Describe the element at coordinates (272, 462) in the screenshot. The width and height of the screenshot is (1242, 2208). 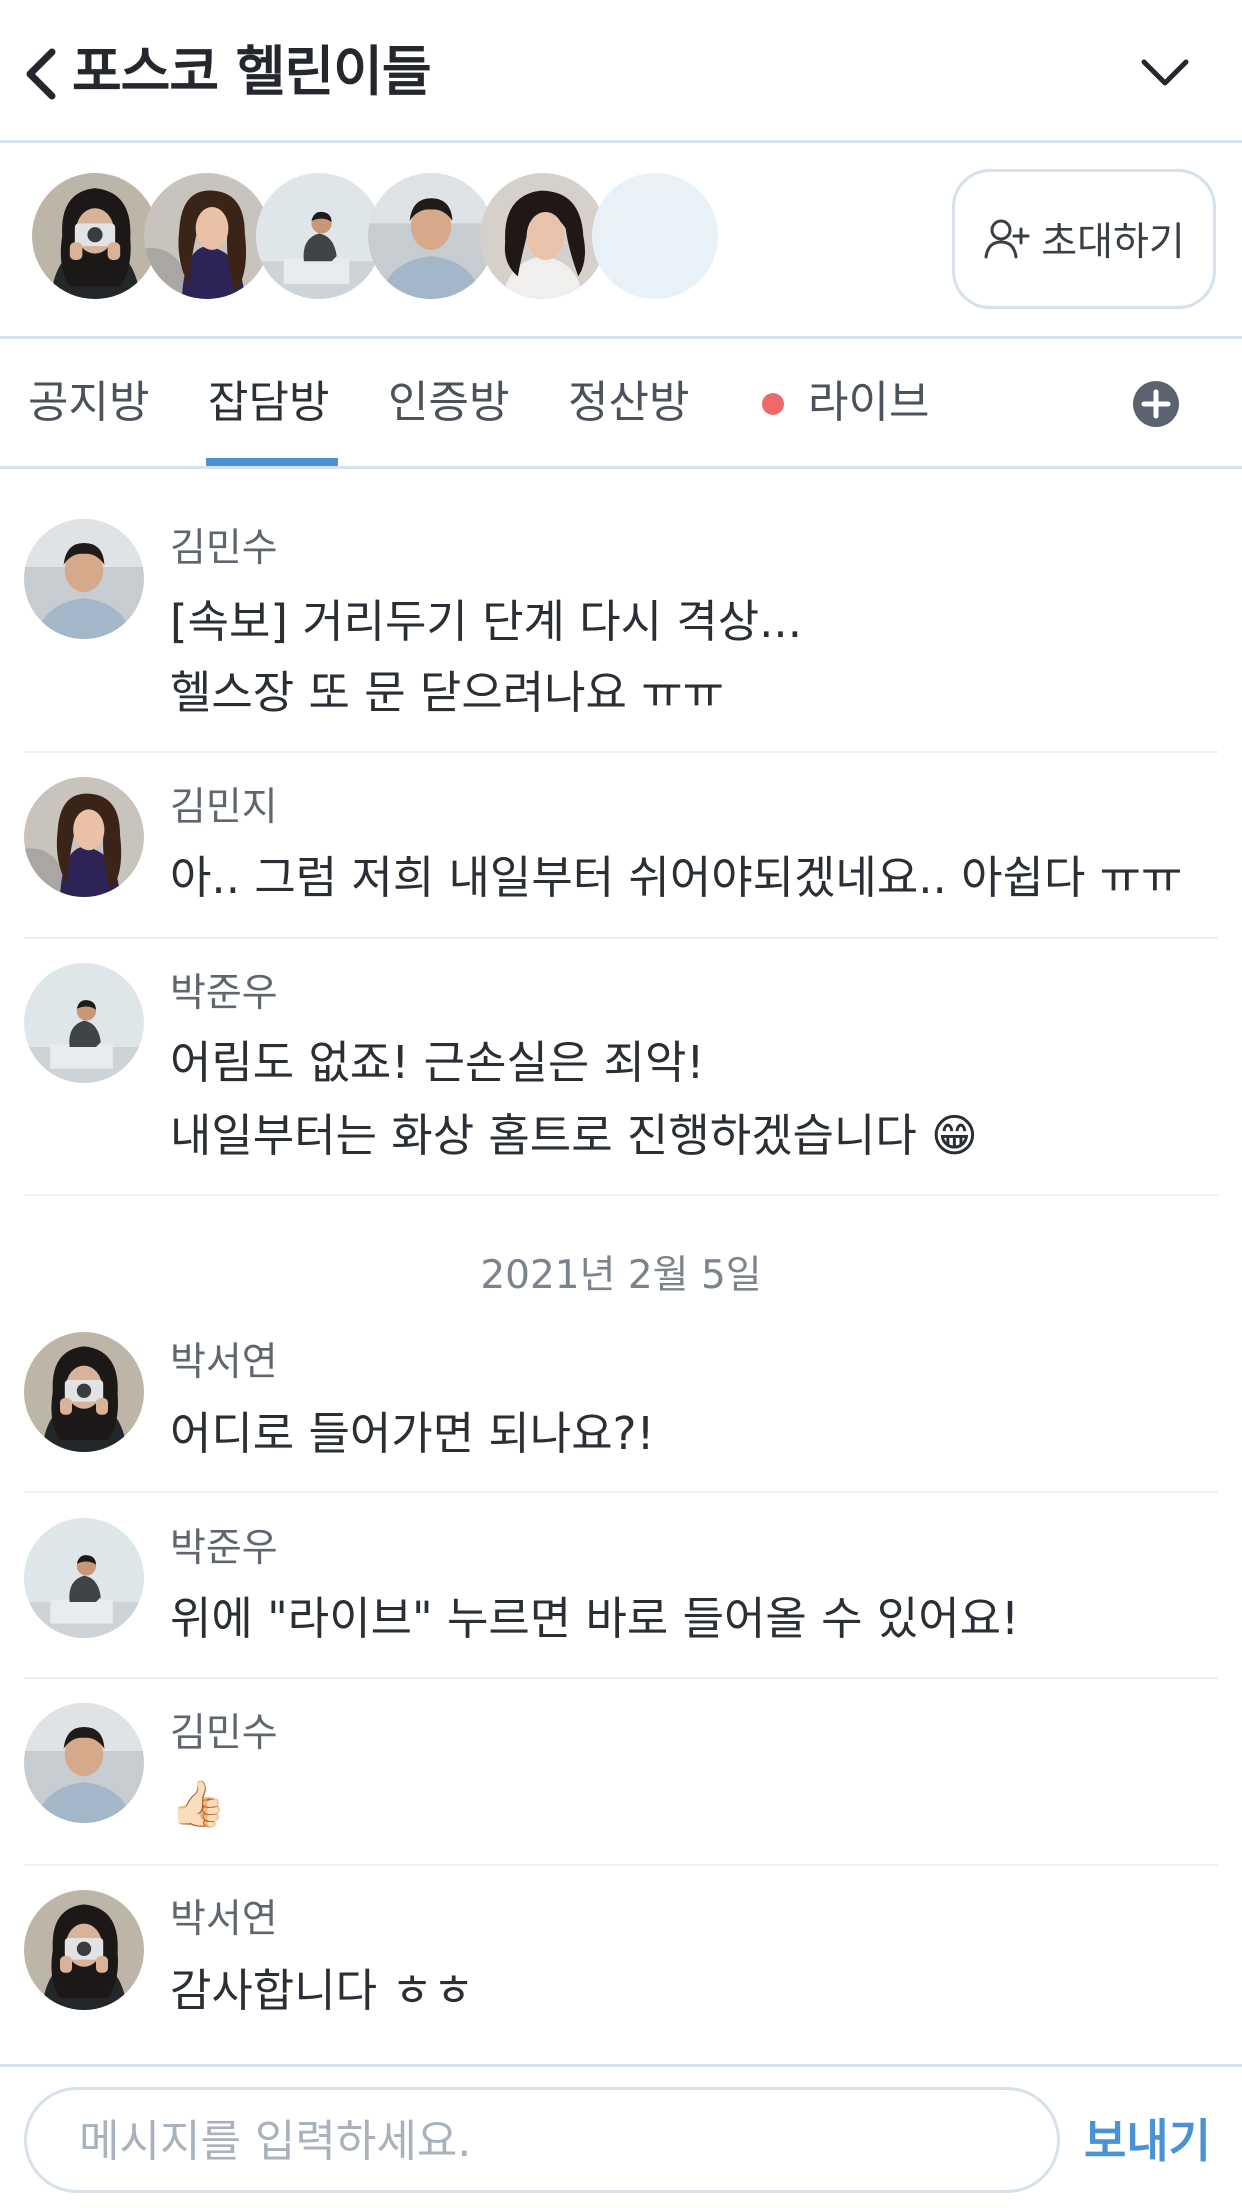
I see `active-tab-indicator` at that location.